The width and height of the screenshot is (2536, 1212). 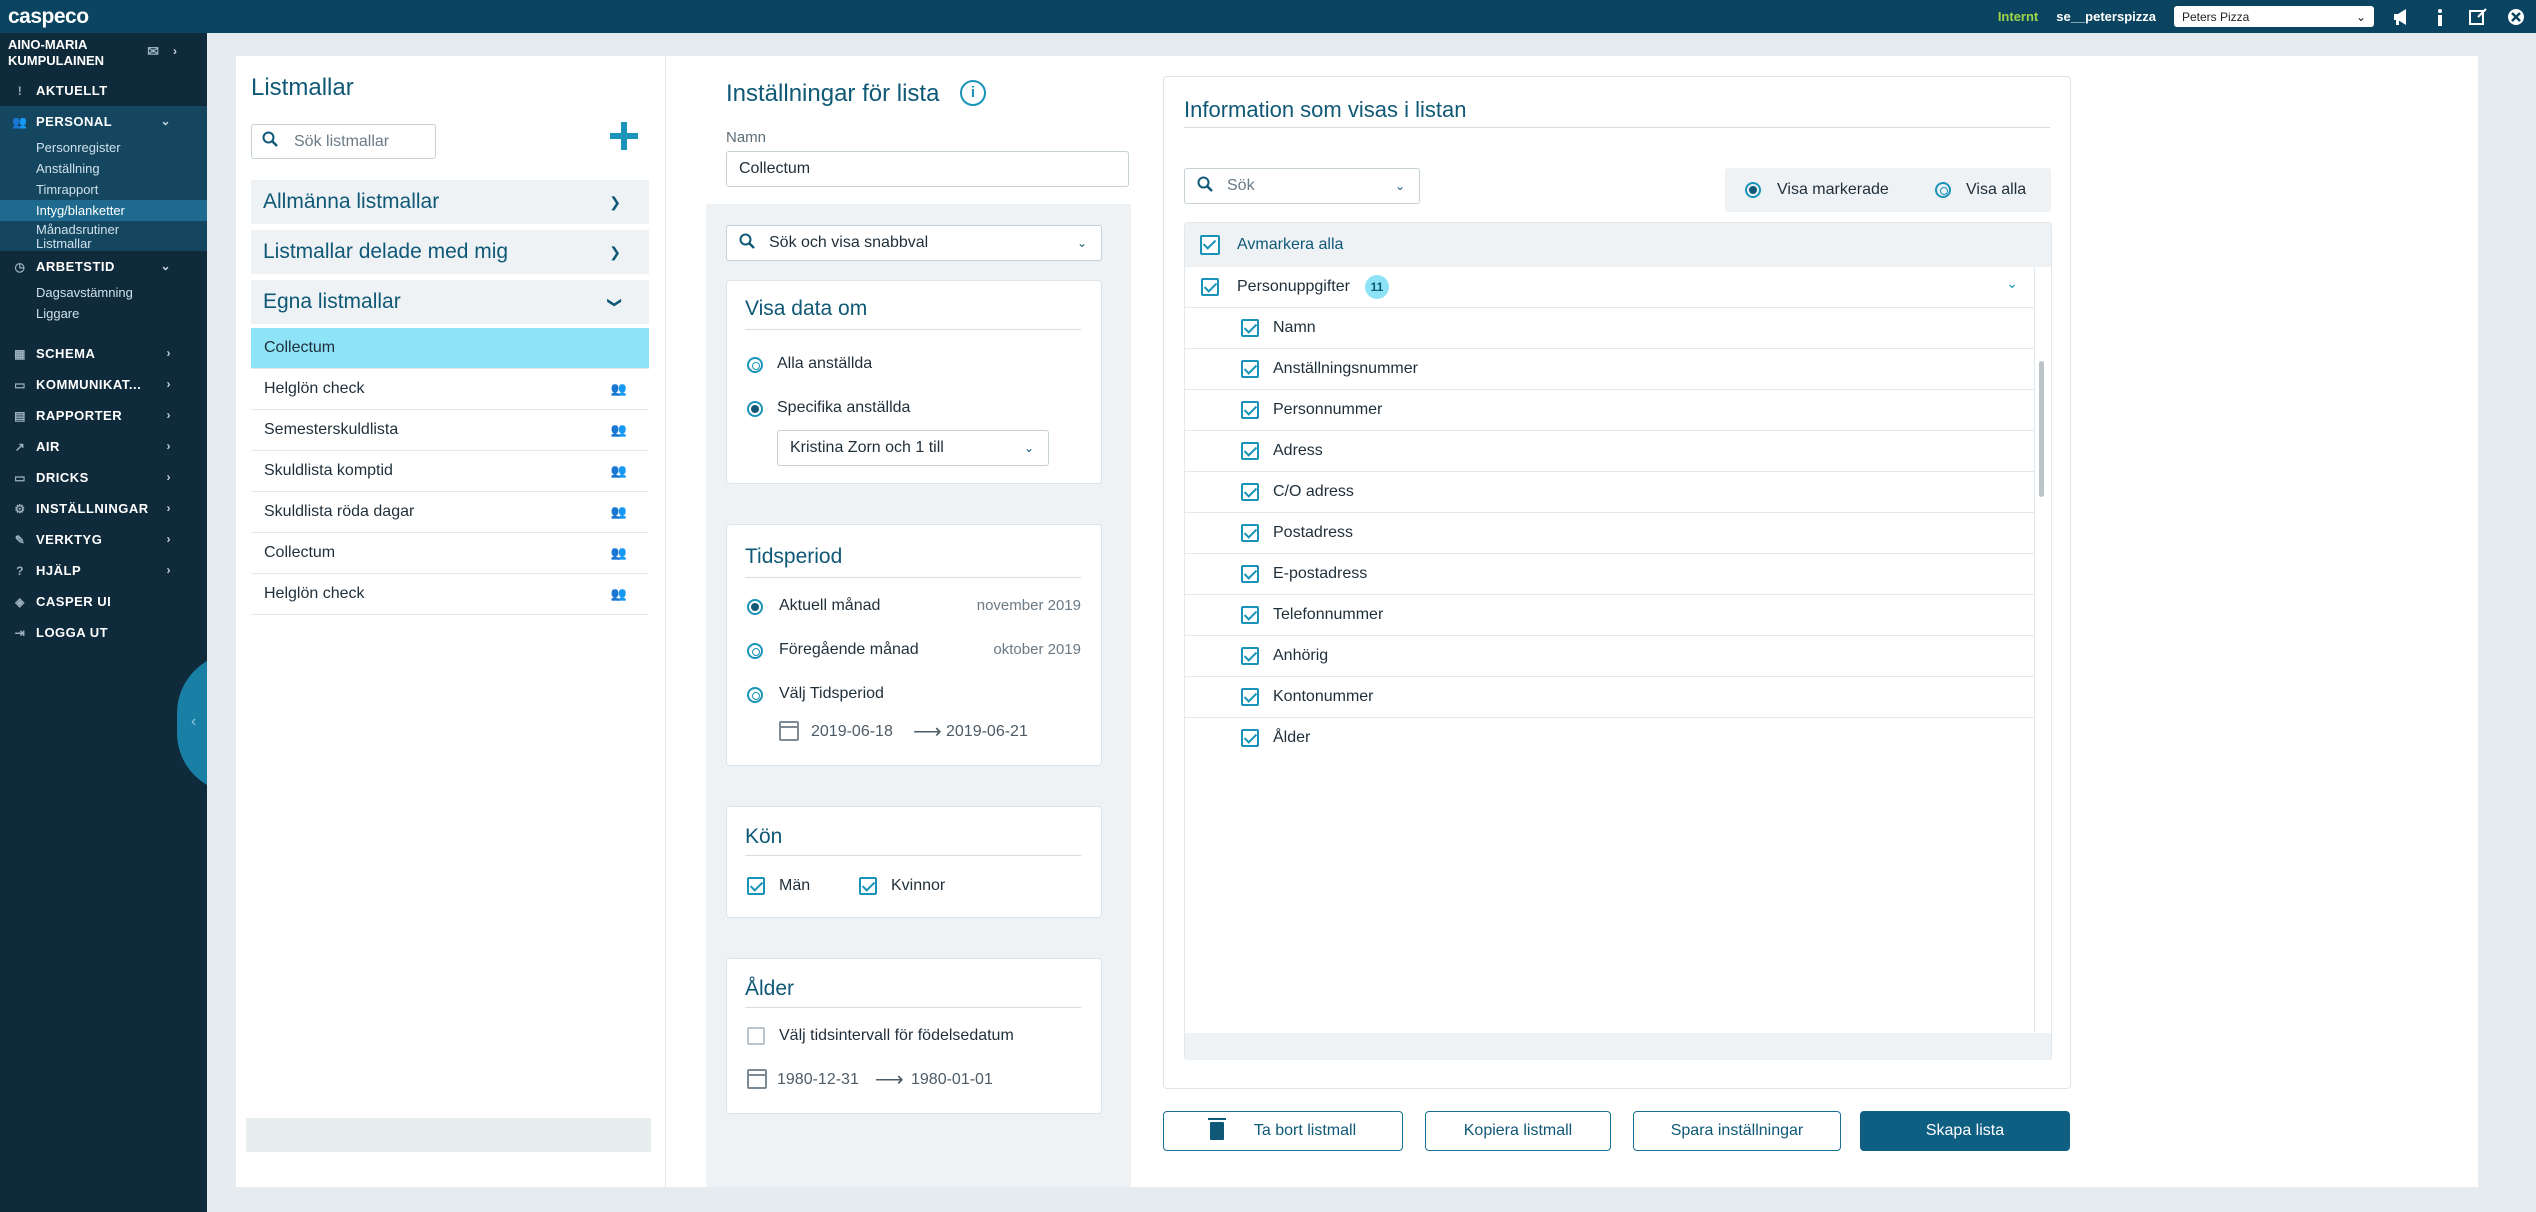 What do you see at coordinates (1609, 738) in the screenshot?
I see `field-row: Ålder` at bounding box center [1609, 738].